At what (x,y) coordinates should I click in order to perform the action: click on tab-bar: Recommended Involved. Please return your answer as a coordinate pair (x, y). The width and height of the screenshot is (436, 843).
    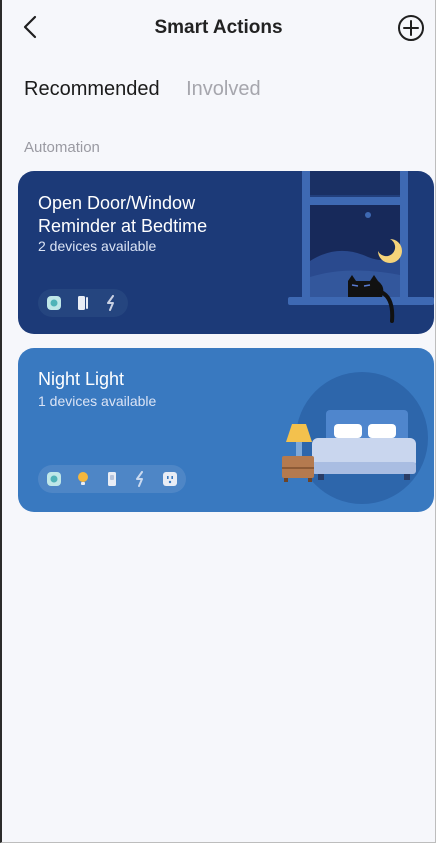
    Looking at the image, I should click on (153, 93).